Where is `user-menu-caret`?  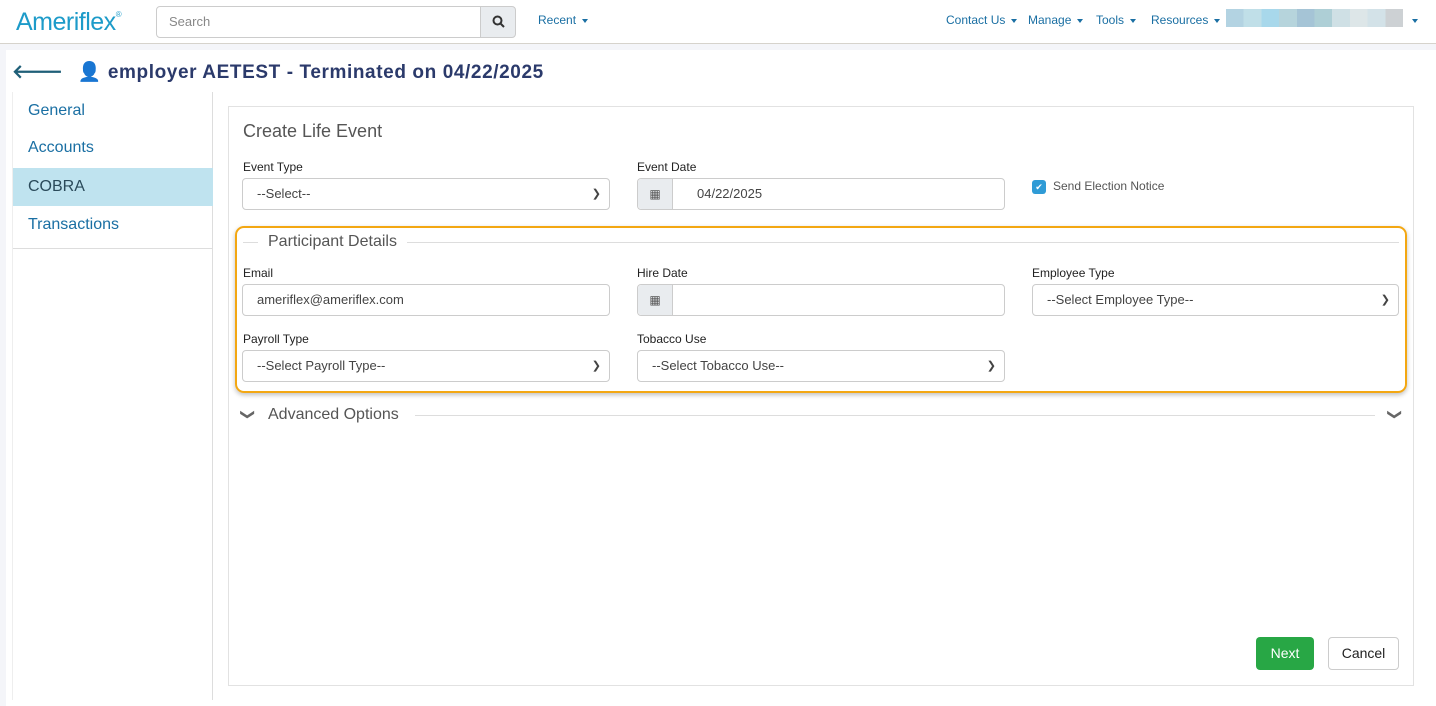
user-menu-caret is located at coordinates (1412, 20).